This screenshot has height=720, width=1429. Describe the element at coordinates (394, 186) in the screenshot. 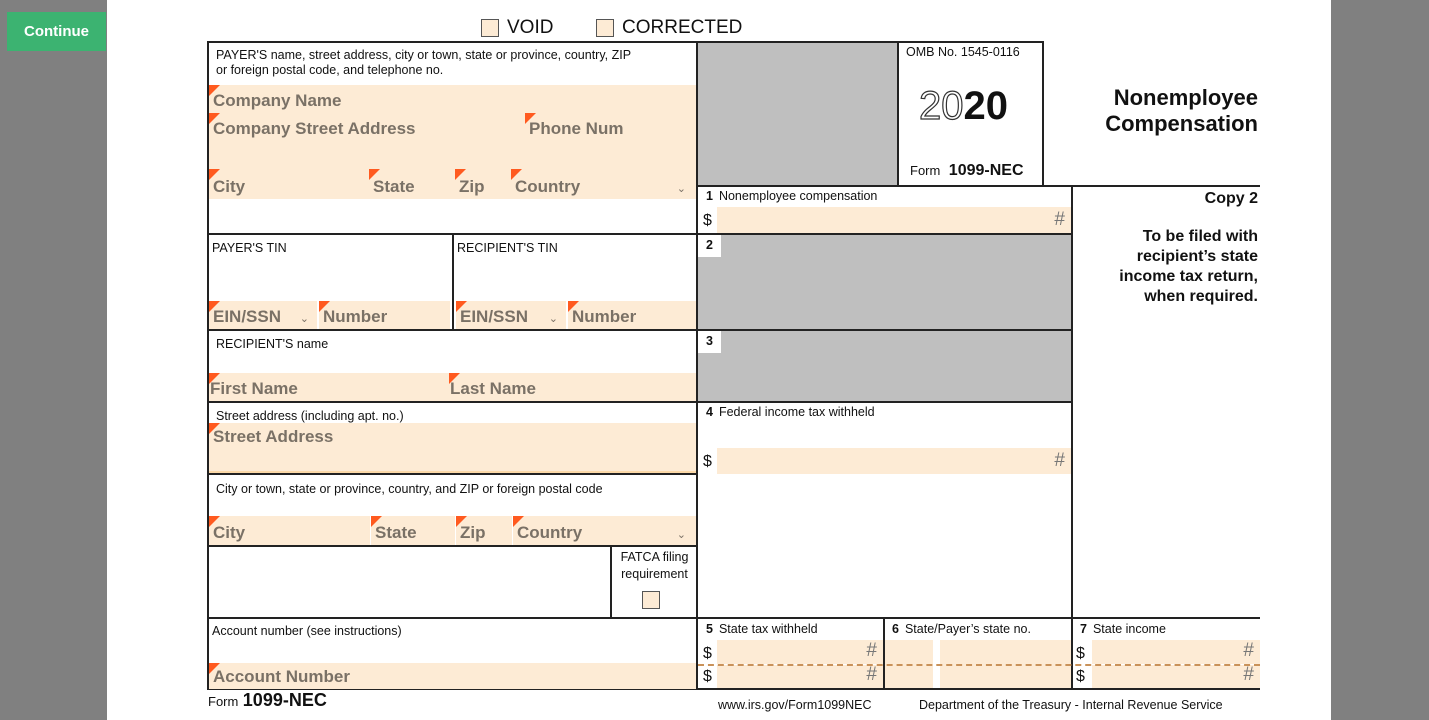

I see `payer-state-placeholder: State` at that location.